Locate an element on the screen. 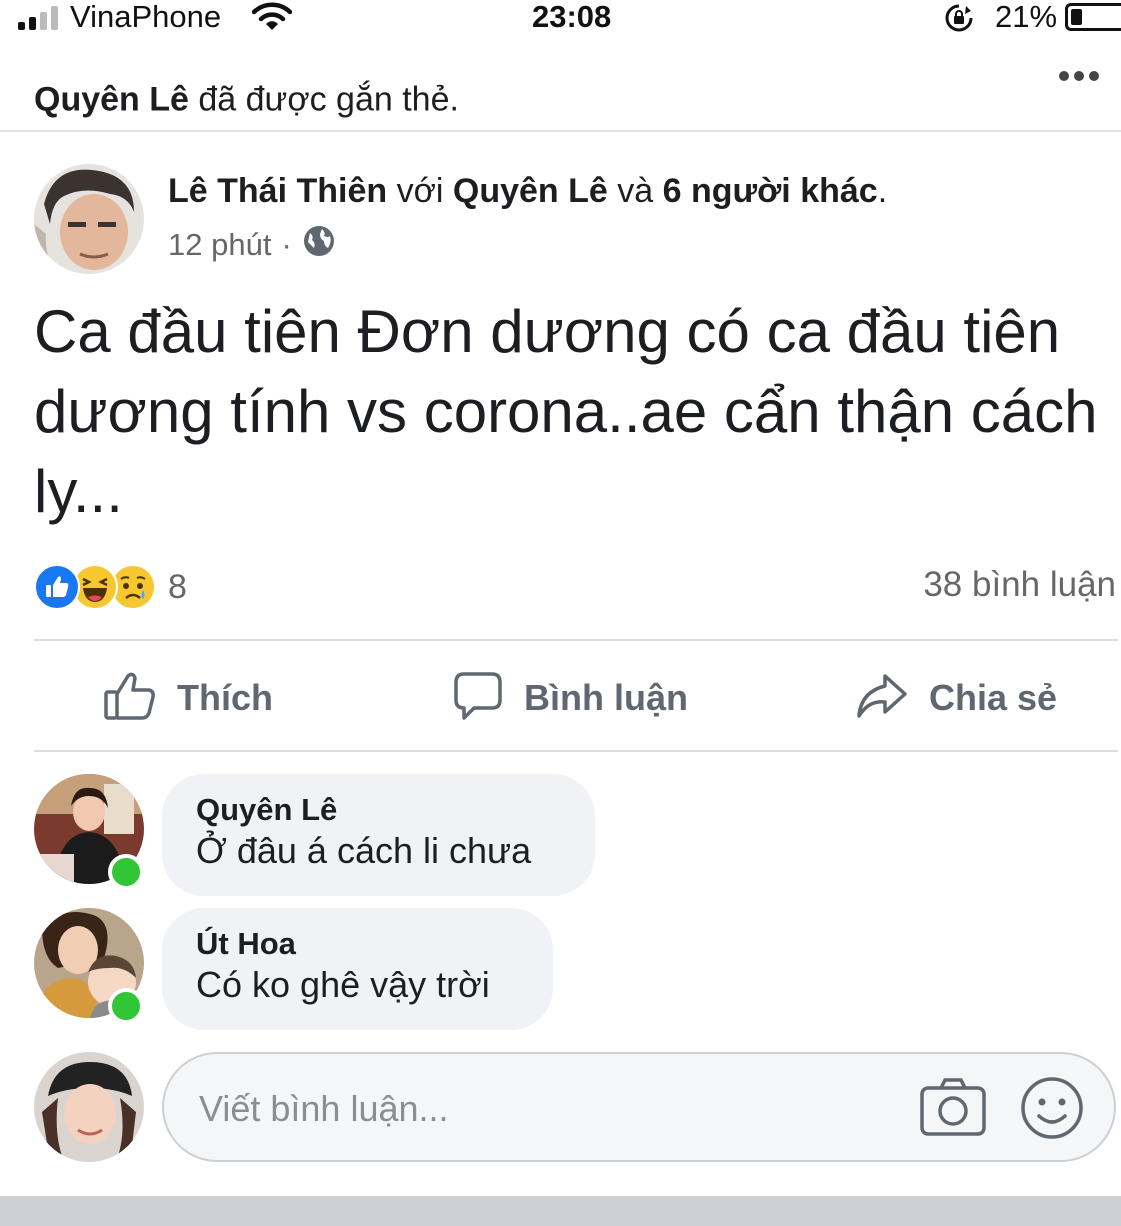  wifi-icon is located at coordinates (272, 19).